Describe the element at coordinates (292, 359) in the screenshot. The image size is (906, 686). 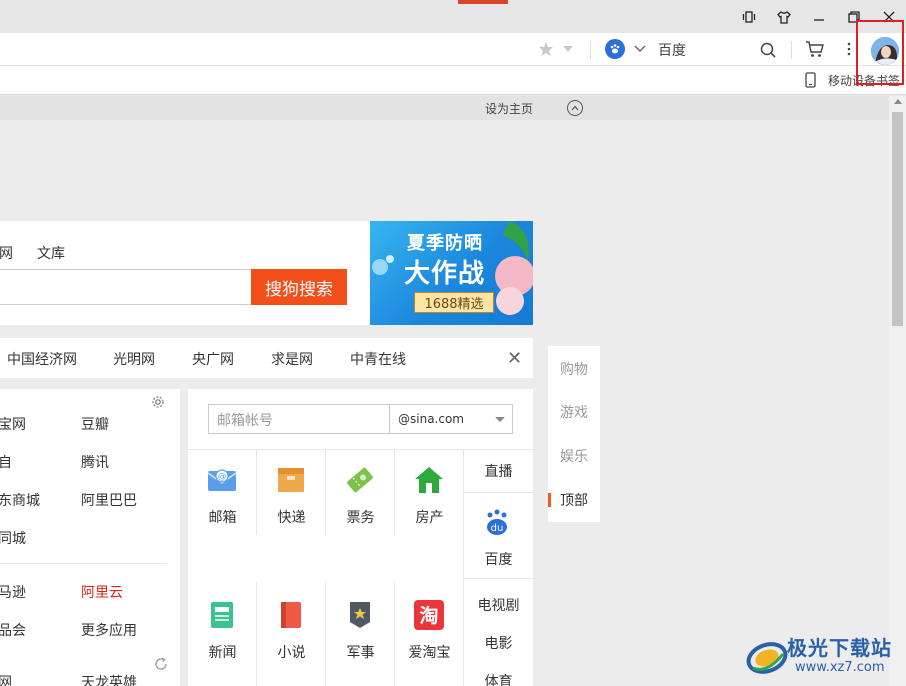
I see `link-qstheory: 求是网` at that location.